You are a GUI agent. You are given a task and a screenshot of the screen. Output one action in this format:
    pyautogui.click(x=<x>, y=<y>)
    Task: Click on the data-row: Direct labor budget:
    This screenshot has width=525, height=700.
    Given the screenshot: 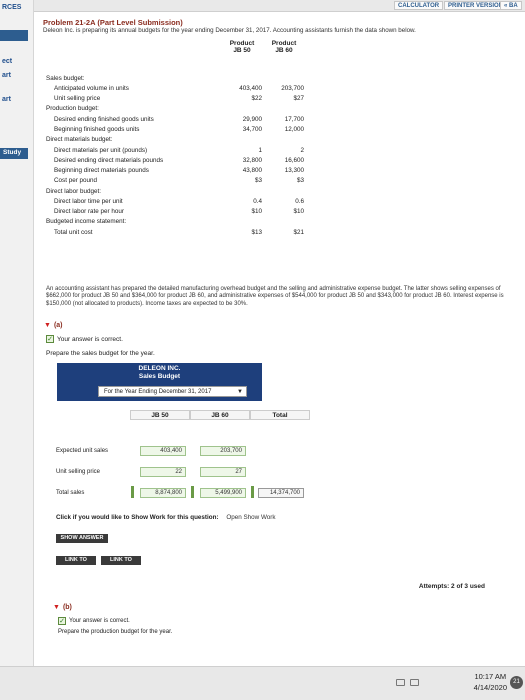 What is the action you would take?
    pyautogui.click(x=191, y=192)
    